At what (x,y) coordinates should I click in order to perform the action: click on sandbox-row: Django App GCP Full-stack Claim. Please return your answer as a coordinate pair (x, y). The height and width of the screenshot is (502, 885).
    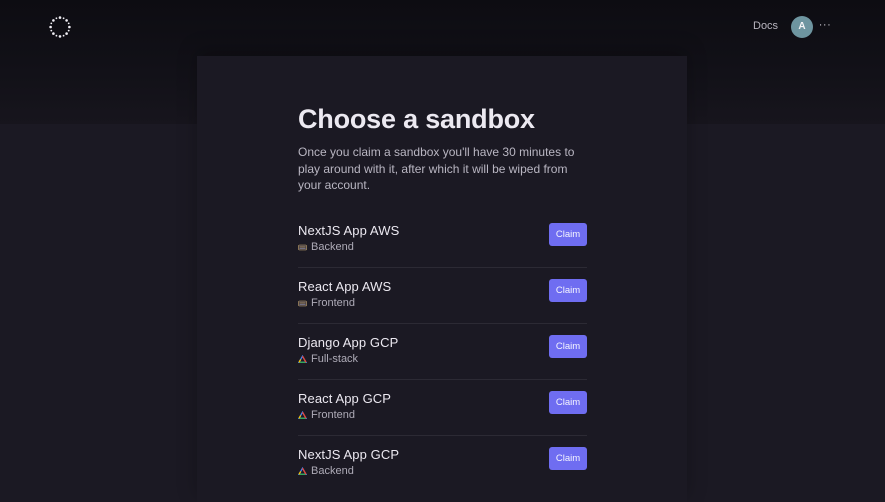
    Looking at the image, I should click on (442, 352).